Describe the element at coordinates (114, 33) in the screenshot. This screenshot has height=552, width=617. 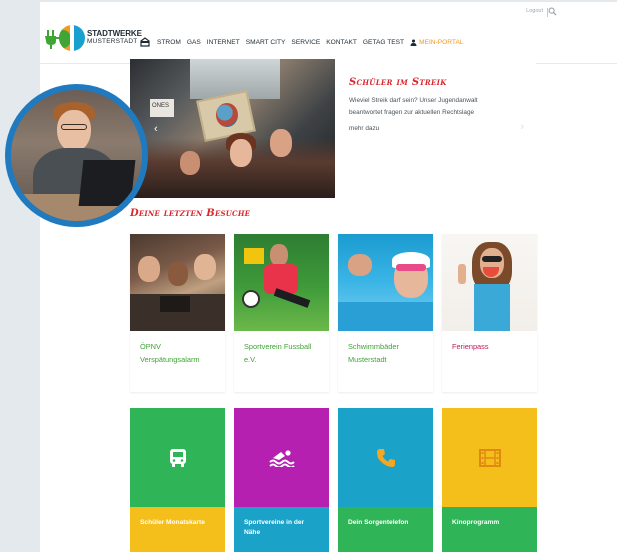
I see `logo-text-line1: STADTWERKE` at that location.